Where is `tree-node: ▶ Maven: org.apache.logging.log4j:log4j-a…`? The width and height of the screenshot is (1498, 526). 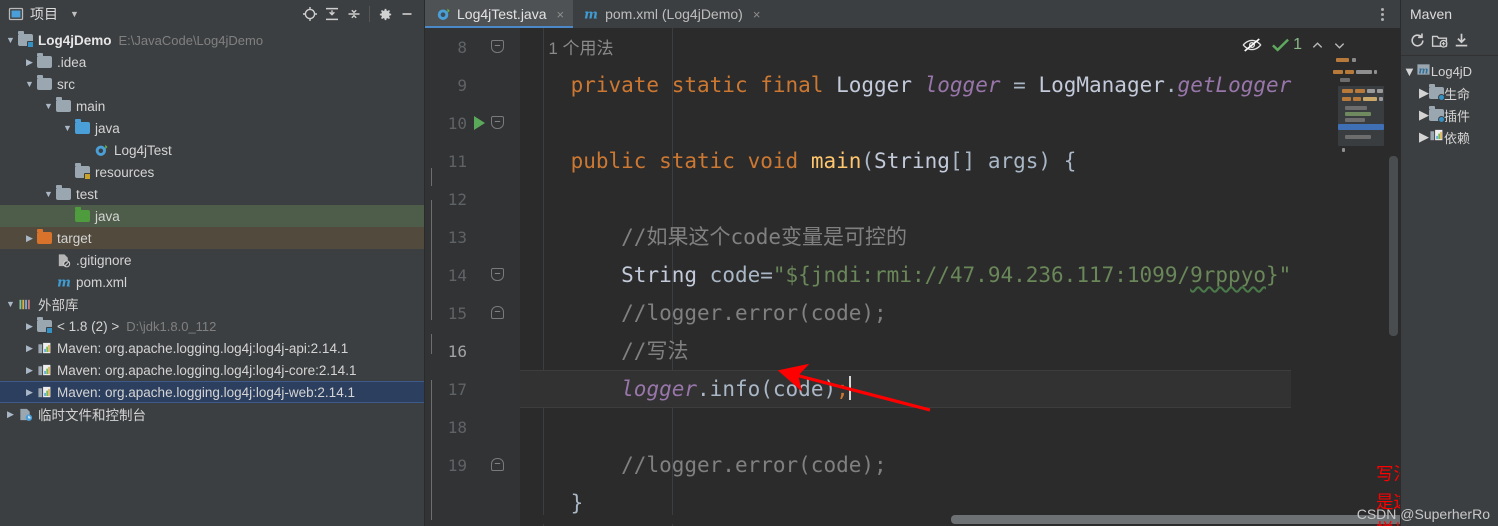
tree-node: ▶ Maven: org.apache.logging.log4j:log4j-a… is located at coordinates (212, 348).